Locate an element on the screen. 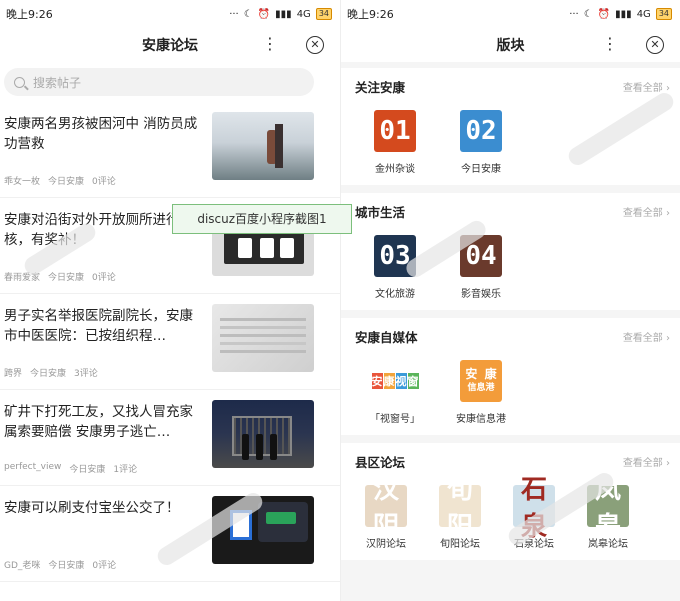 The width and height of the screenshot is (680, 601). forum-tile: 安 康 信息港 安康信息港 is located at coordinates (481, 392).